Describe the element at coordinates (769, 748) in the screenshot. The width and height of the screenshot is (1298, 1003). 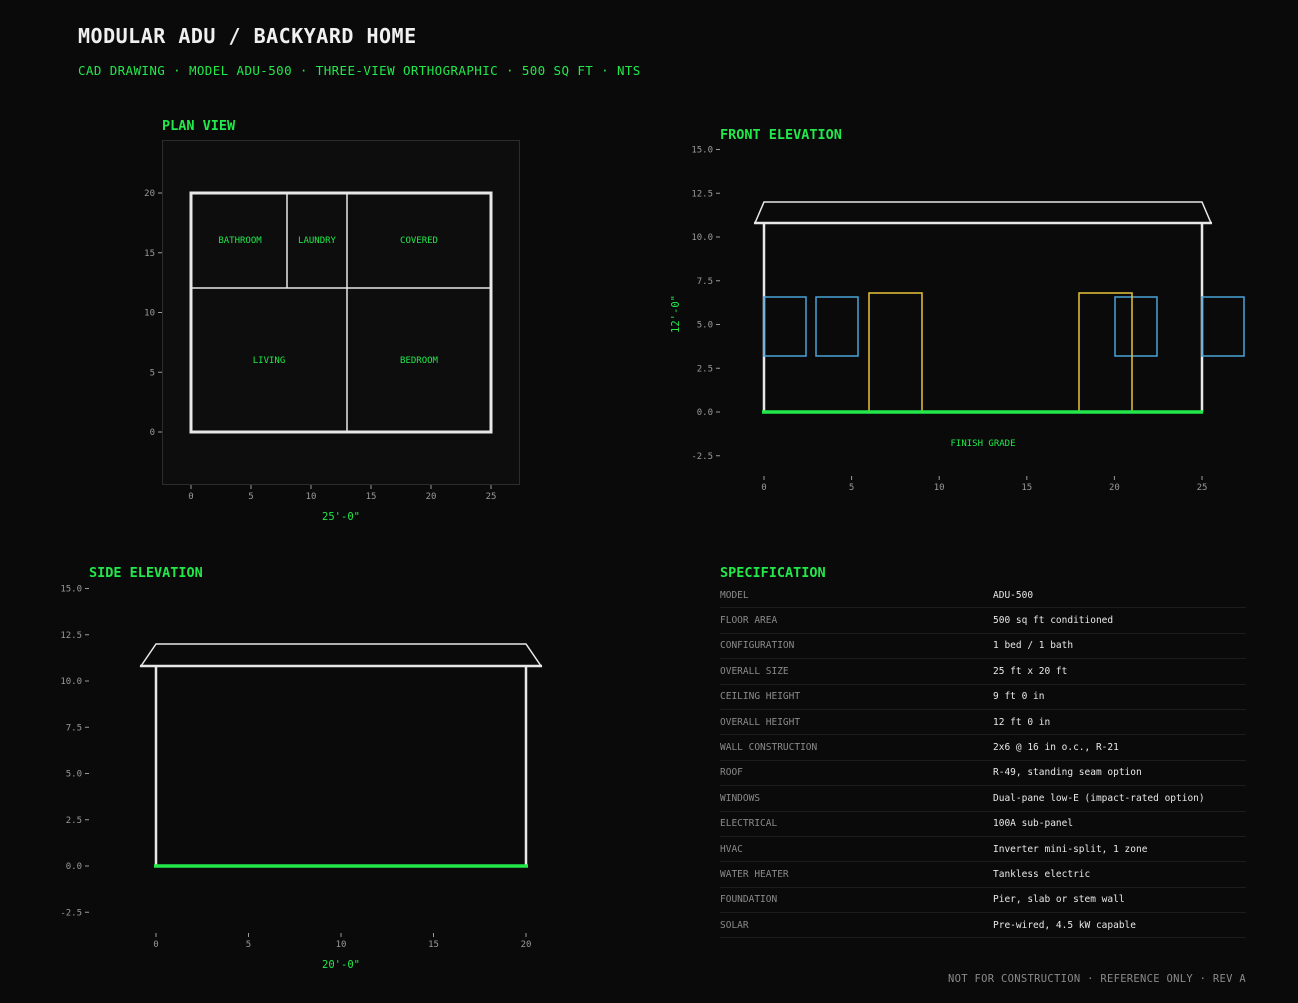
I see `spec-key: WALL CONSTRUCTION` at that location.